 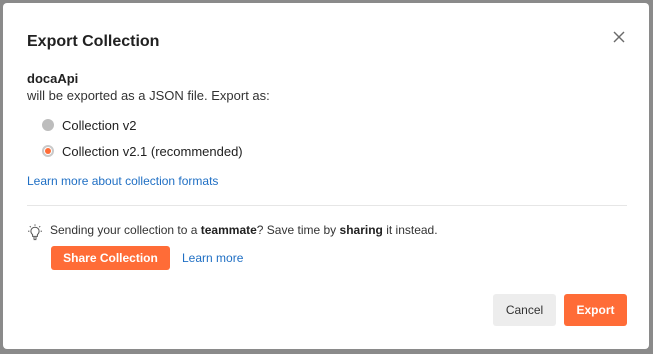 What do you see at coordinates (619, 37) in the screenshot?
I see `close-icon` at bounding box center [619, 37].